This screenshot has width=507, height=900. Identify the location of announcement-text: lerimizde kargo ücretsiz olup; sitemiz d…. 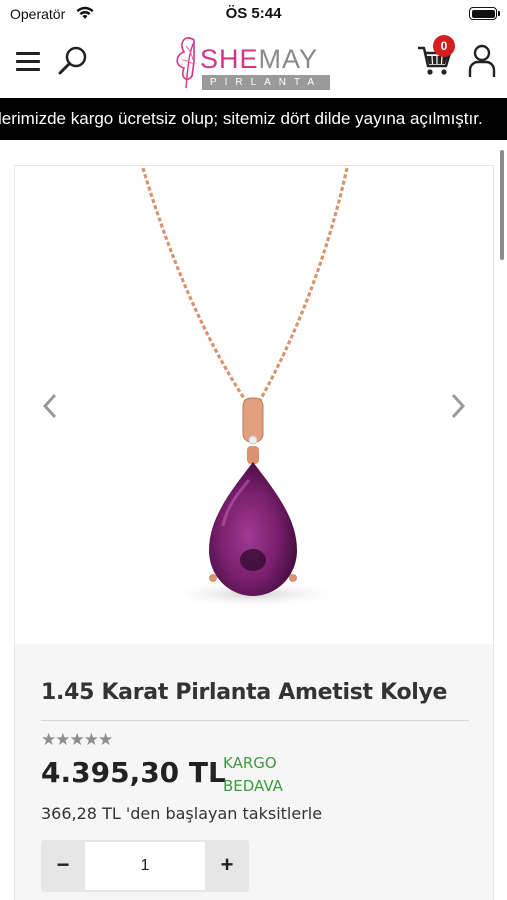
(241, 118).